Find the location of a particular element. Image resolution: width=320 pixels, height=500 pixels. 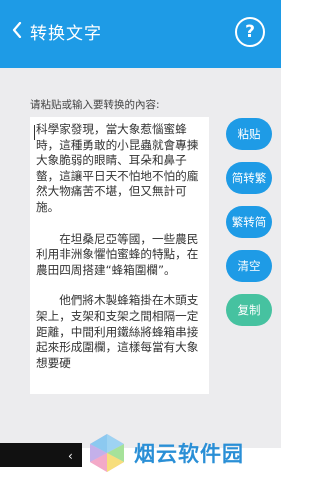

paste-button: 粘贴 is located at coordinates (249, 134).